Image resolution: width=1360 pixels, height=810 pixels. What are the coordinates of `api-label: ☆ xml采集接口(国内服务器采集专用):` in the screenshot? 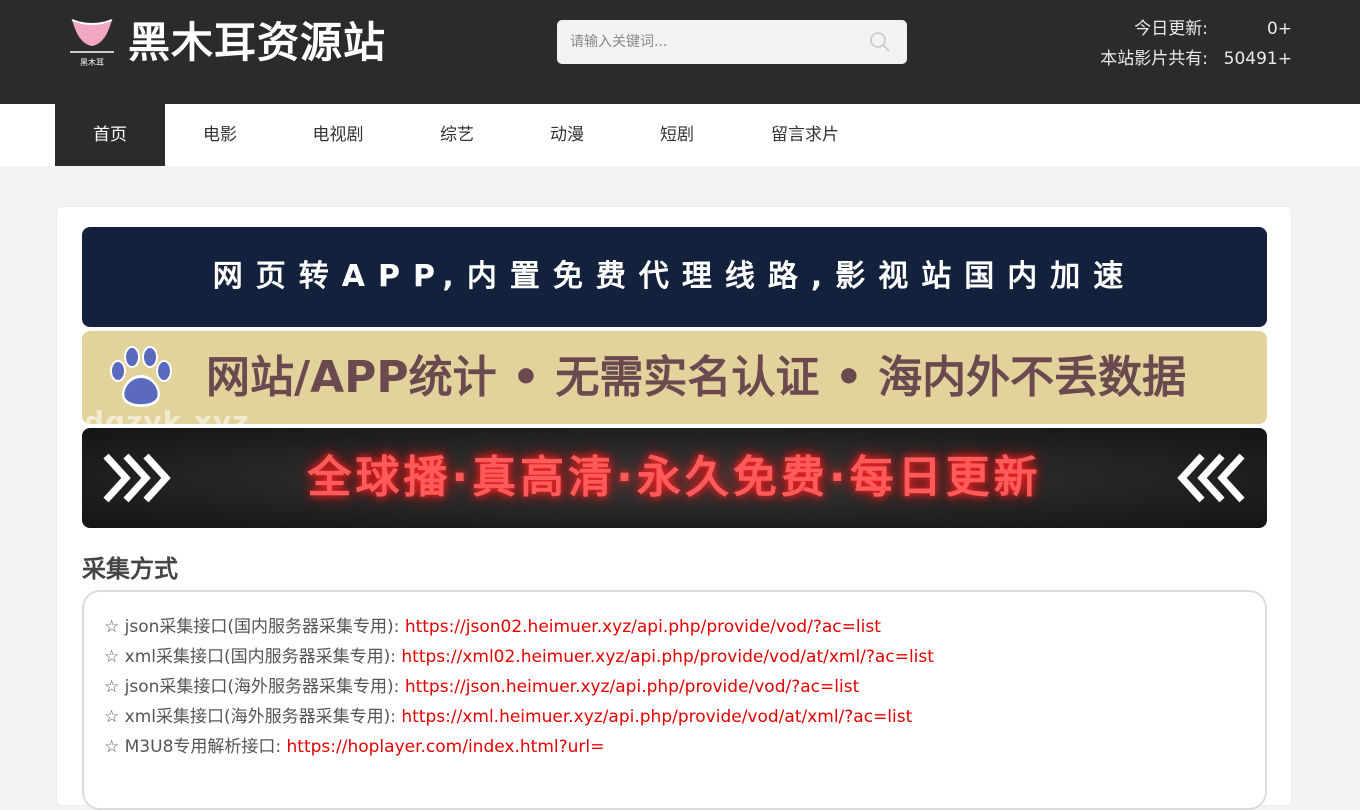 It's located at (250, 657).